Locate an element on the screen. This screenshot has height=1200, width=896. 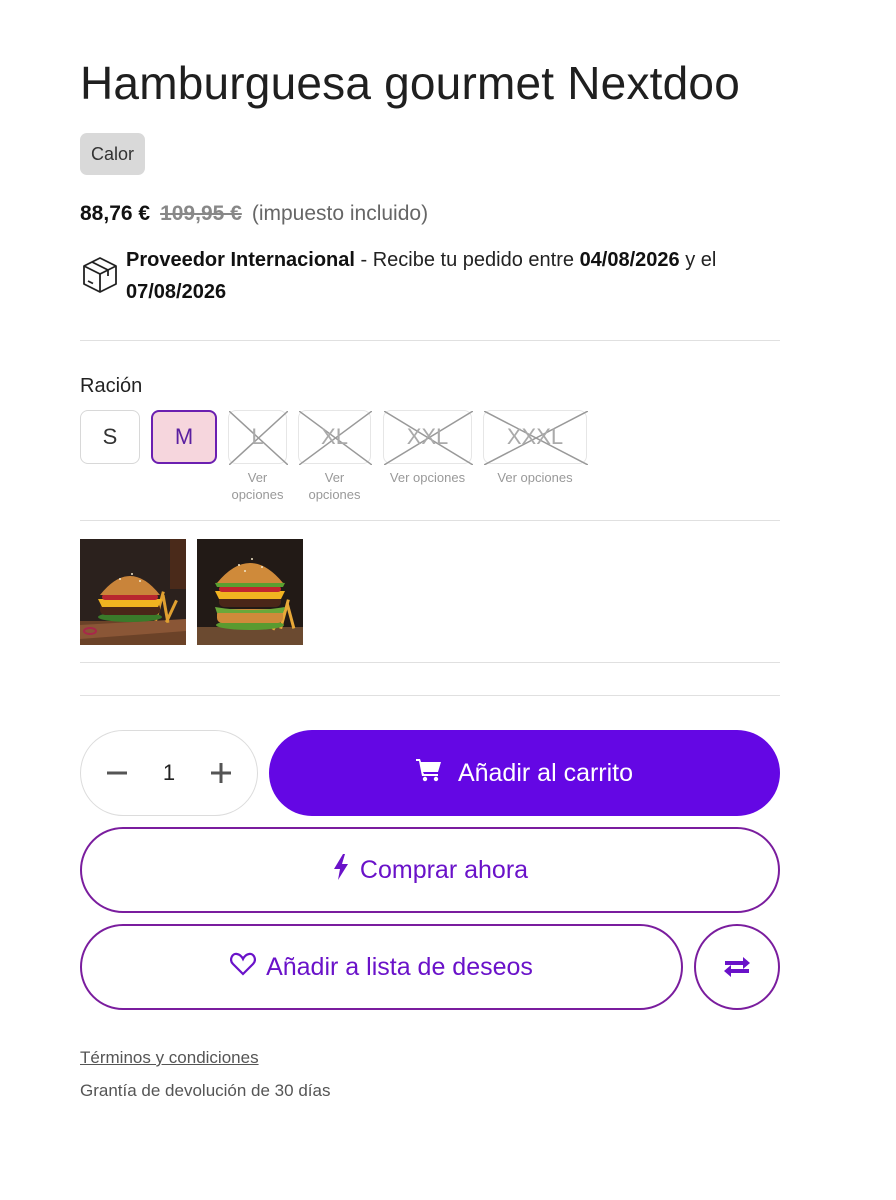
variant-label: Ración is located at coordinates (111, 386).